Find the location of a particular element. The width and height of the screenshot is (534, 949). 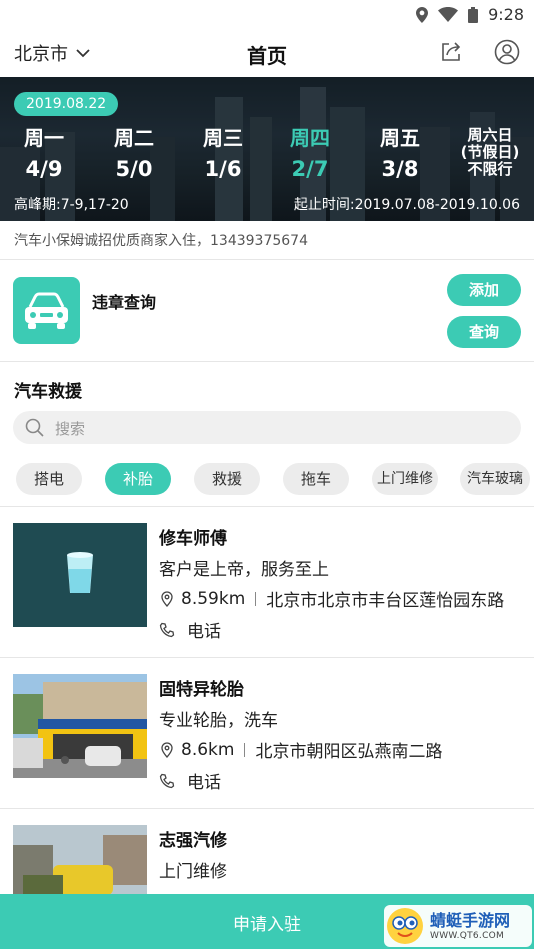

category-chip-rescue: 救援 is located at coordinates (227, 479).